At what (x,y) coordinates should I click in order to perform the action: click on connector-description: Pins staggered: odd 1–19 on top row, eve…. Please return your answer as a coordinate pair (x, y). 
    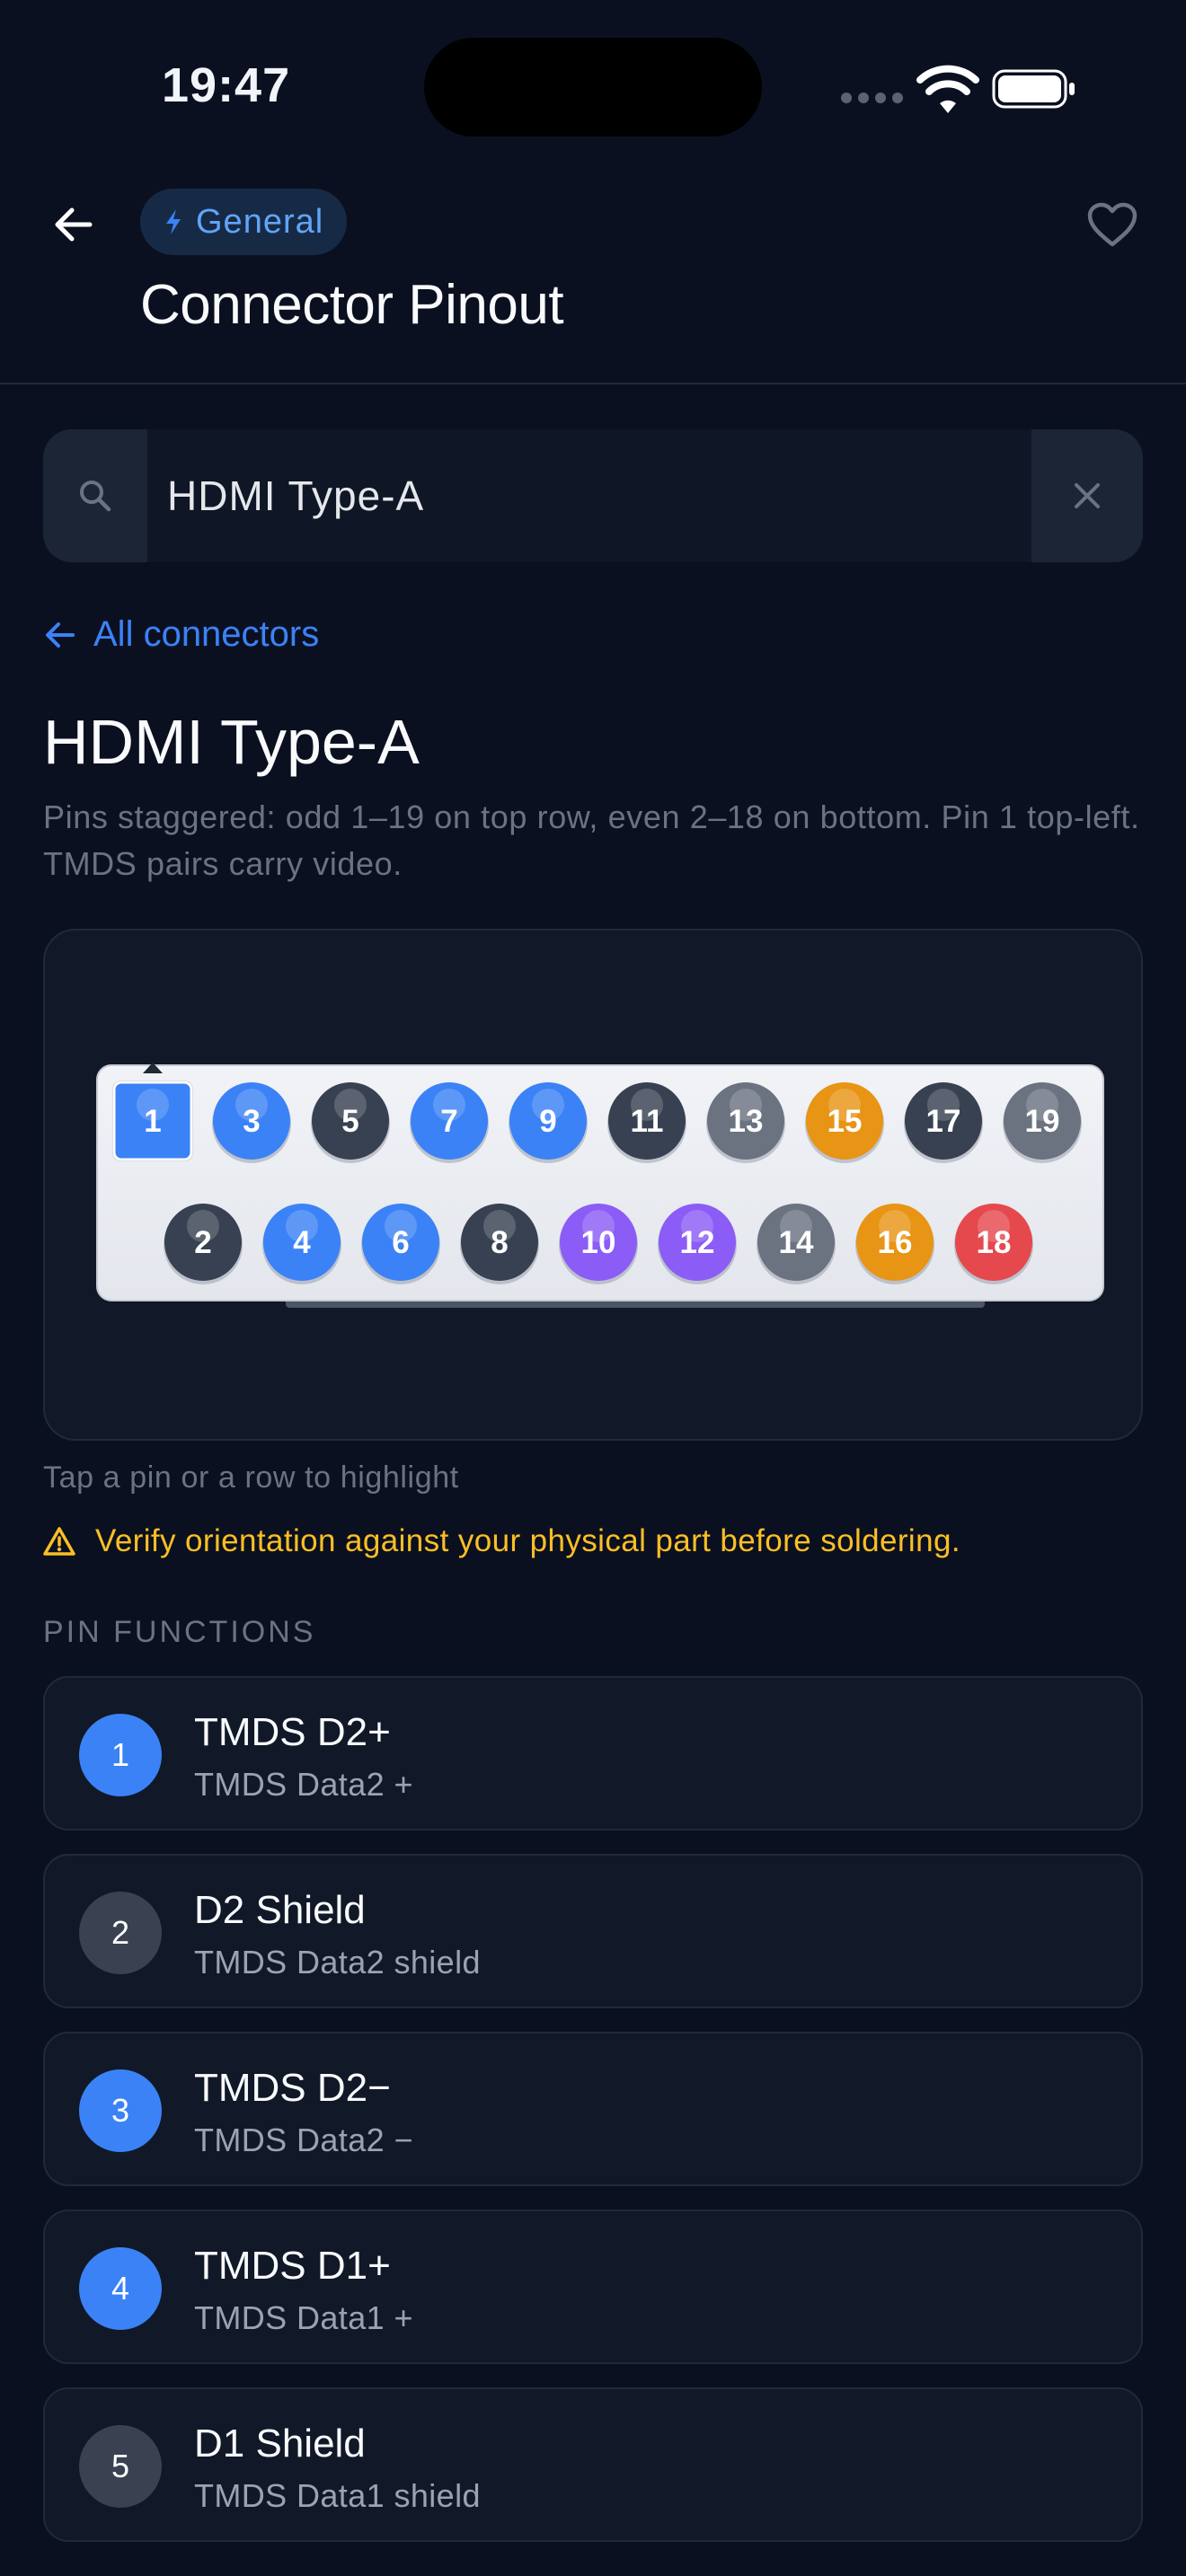
    Looking at the image, I should click on (591, 840).